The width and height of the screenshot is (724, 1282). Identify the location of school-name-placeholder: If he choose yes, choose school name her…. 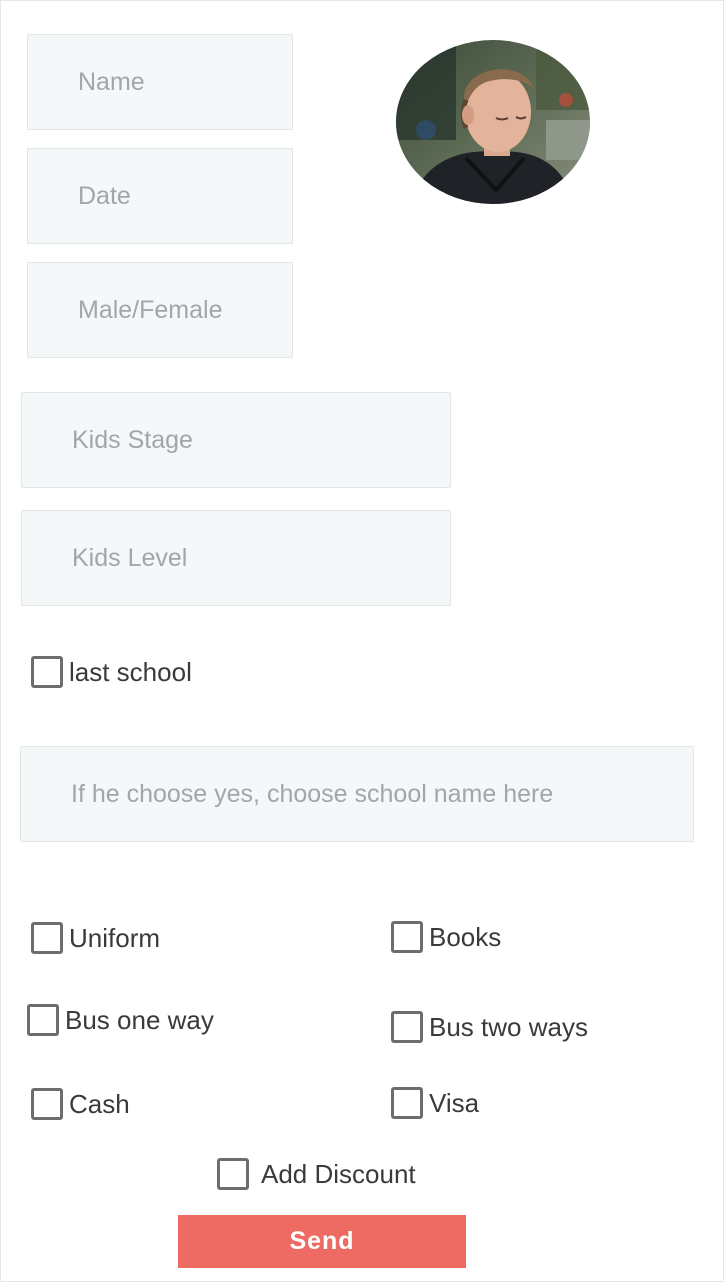
(312, 793).